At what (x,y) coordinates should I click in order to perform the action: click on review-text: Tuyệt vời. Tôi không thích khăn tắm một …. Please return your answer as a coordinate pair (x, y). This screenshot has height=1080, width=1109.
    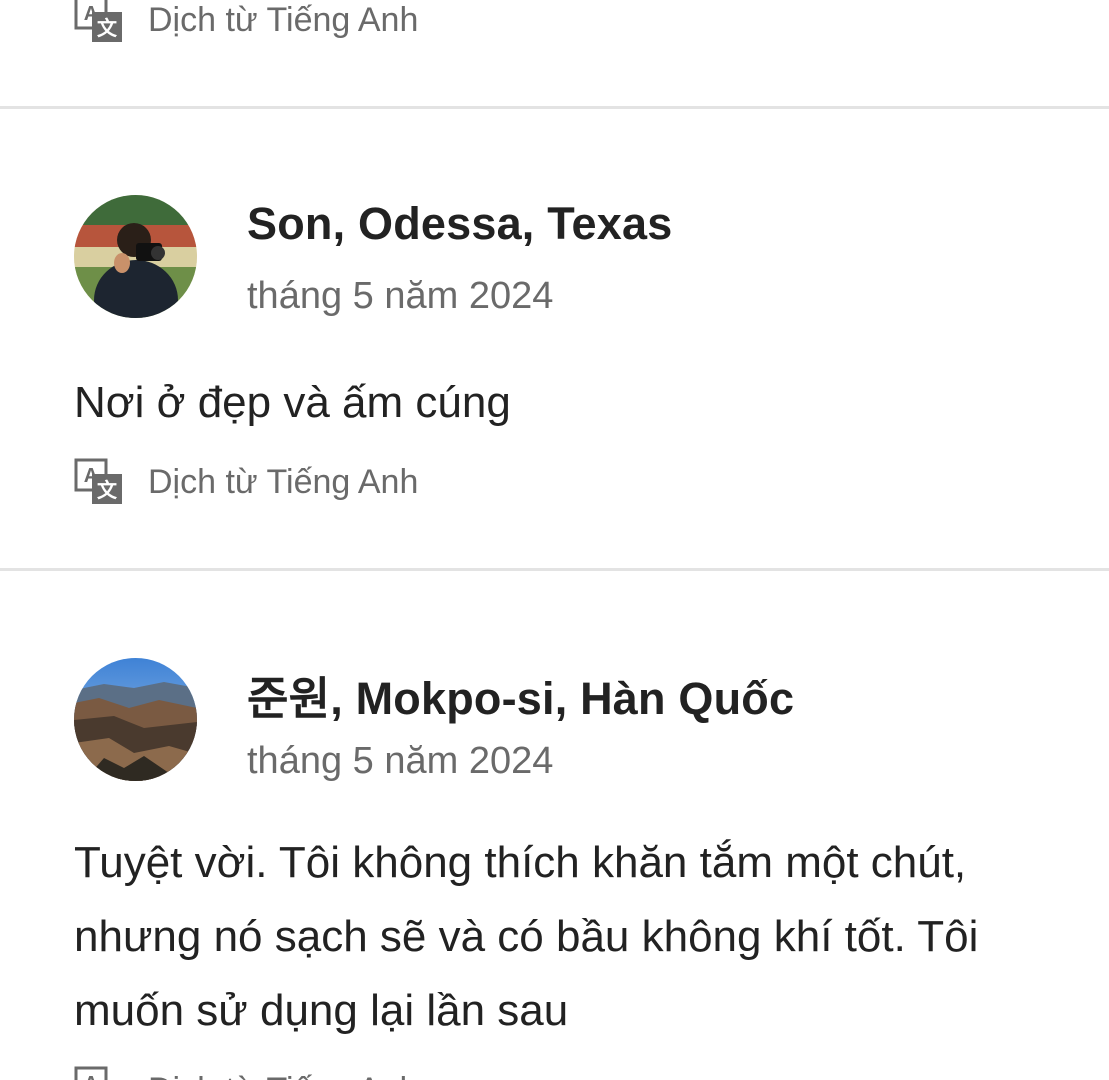
    Looking at the image, I should click on (526, 936).